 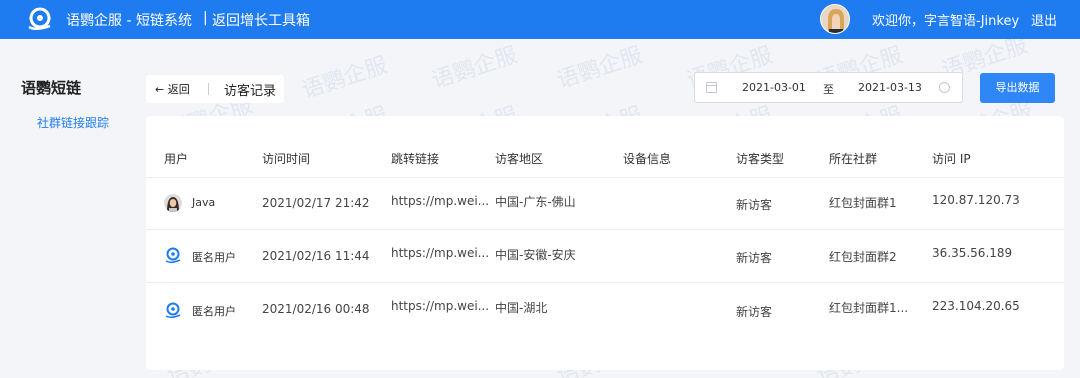 I want to click on date-range-separator: 至, so click(x=828, y=89).